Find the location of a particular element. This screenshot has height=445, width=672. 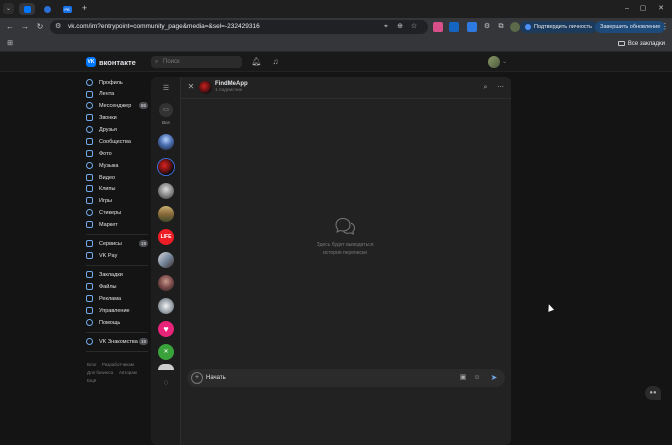

communities-icon is located at coordinates (89, 141).